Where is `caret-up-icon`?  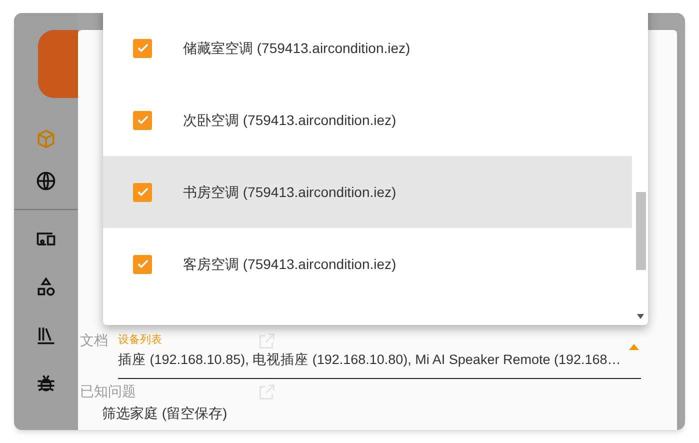 caret-up-icon is located at coordinates (634, 347).